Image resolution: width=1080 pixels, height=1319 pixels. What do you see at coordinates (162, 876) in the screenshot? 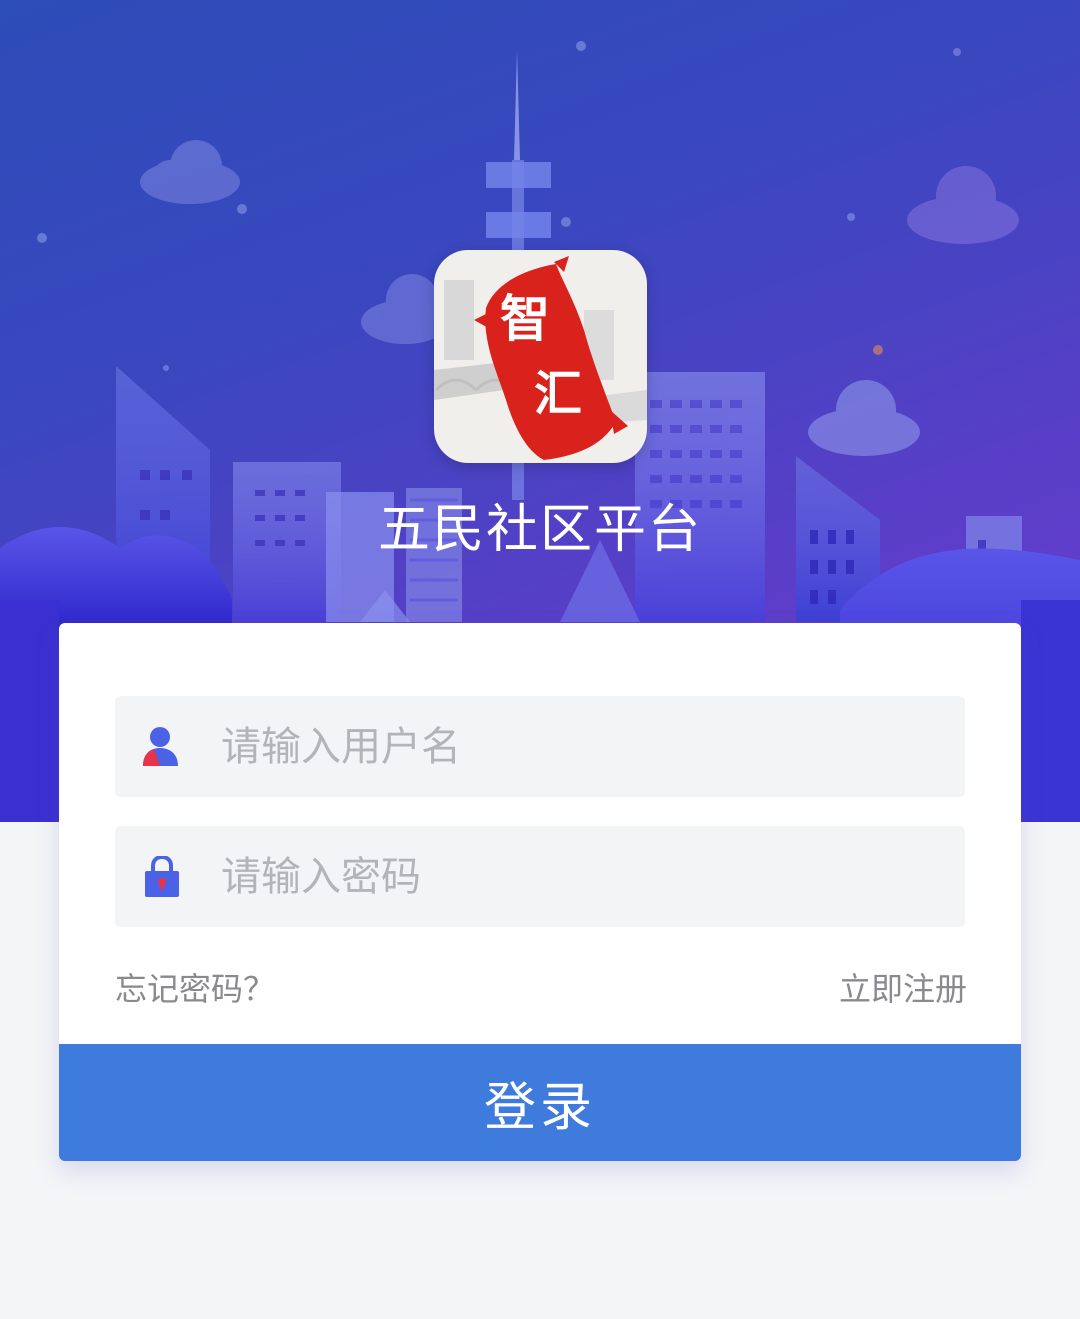
I see `lock-icon` at bounding box center [162, 876].